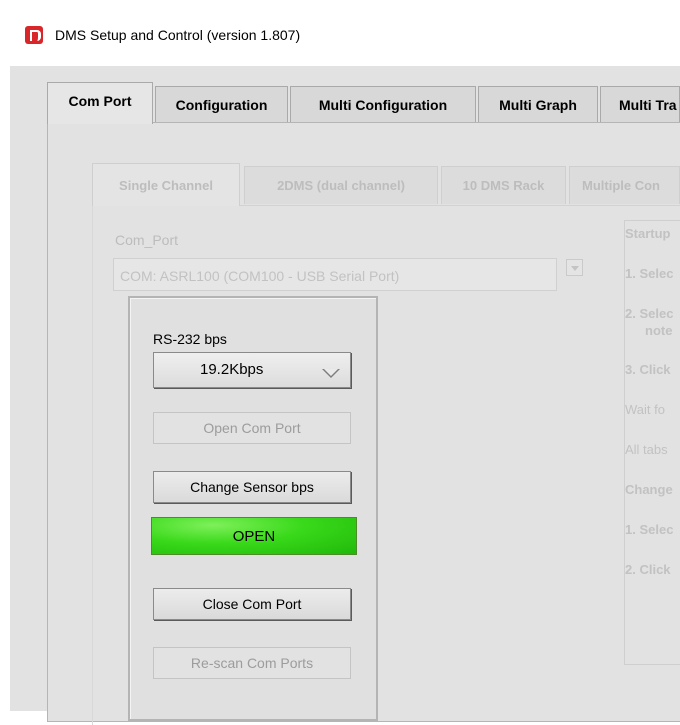 This screenshot has width=680, height=725. I want to click on status-indicator: OPEN, so click(254, 536).